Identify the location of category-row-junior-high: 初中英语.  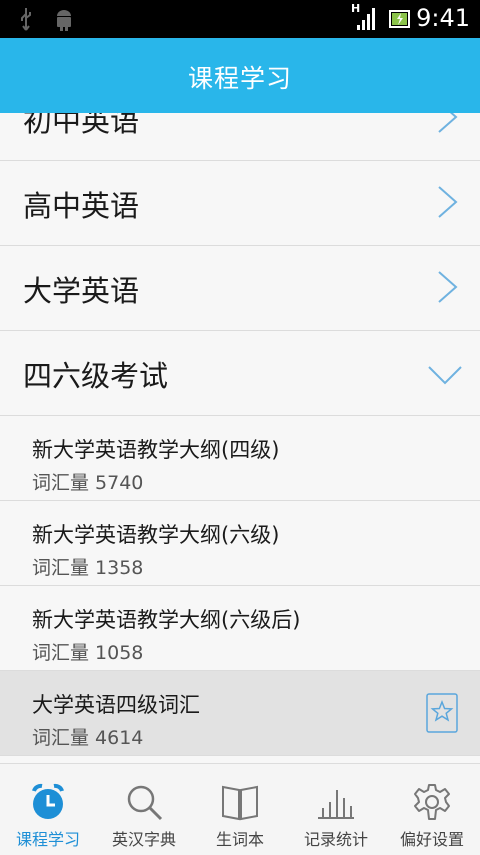
(240, 137).